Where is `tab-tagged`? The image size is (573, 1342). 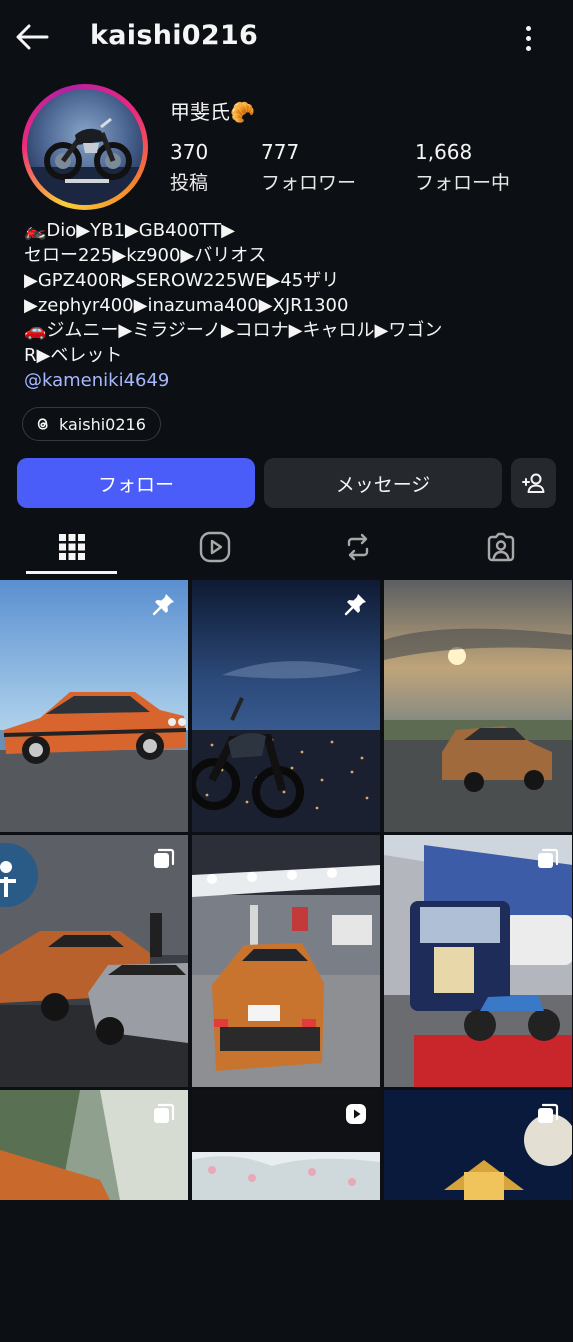
tab-tagged is located at coordinates (501, 547).